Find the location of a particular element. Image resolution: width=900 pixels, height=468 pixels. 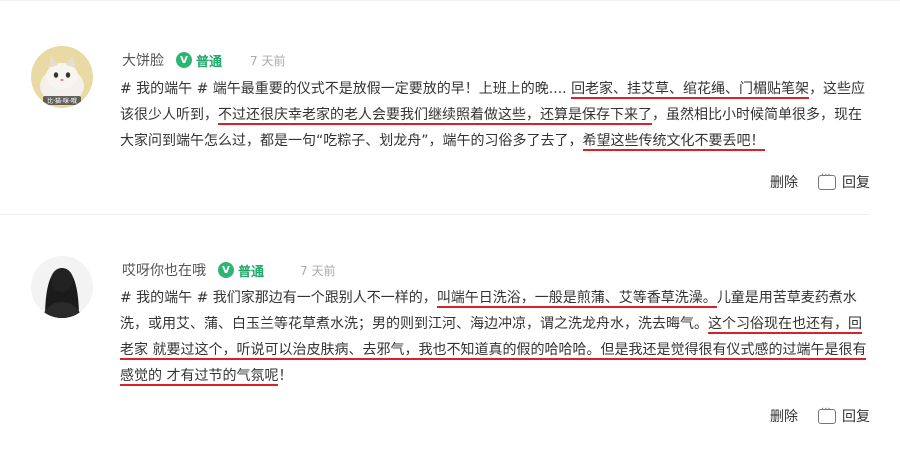

avatar is located at coordinates (62, 287).